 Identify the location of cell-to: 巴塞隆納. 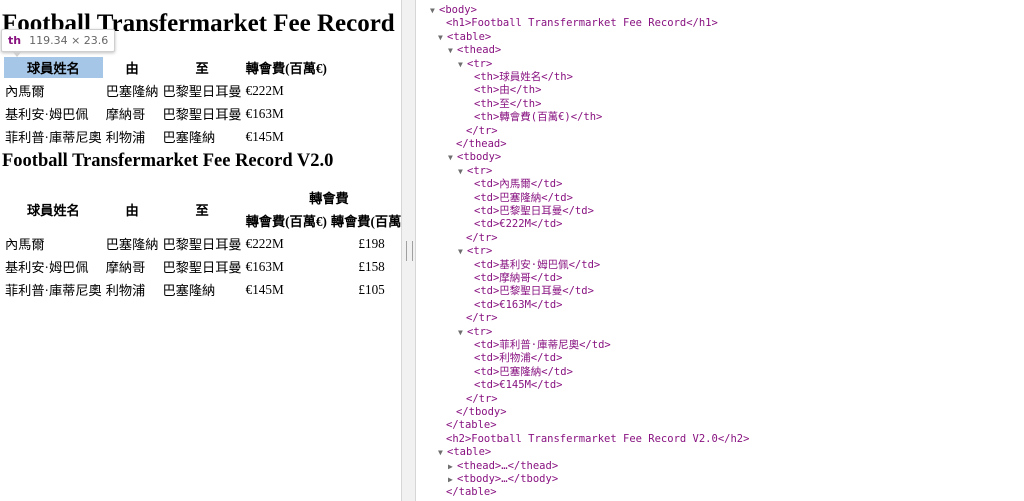
(189, 290).